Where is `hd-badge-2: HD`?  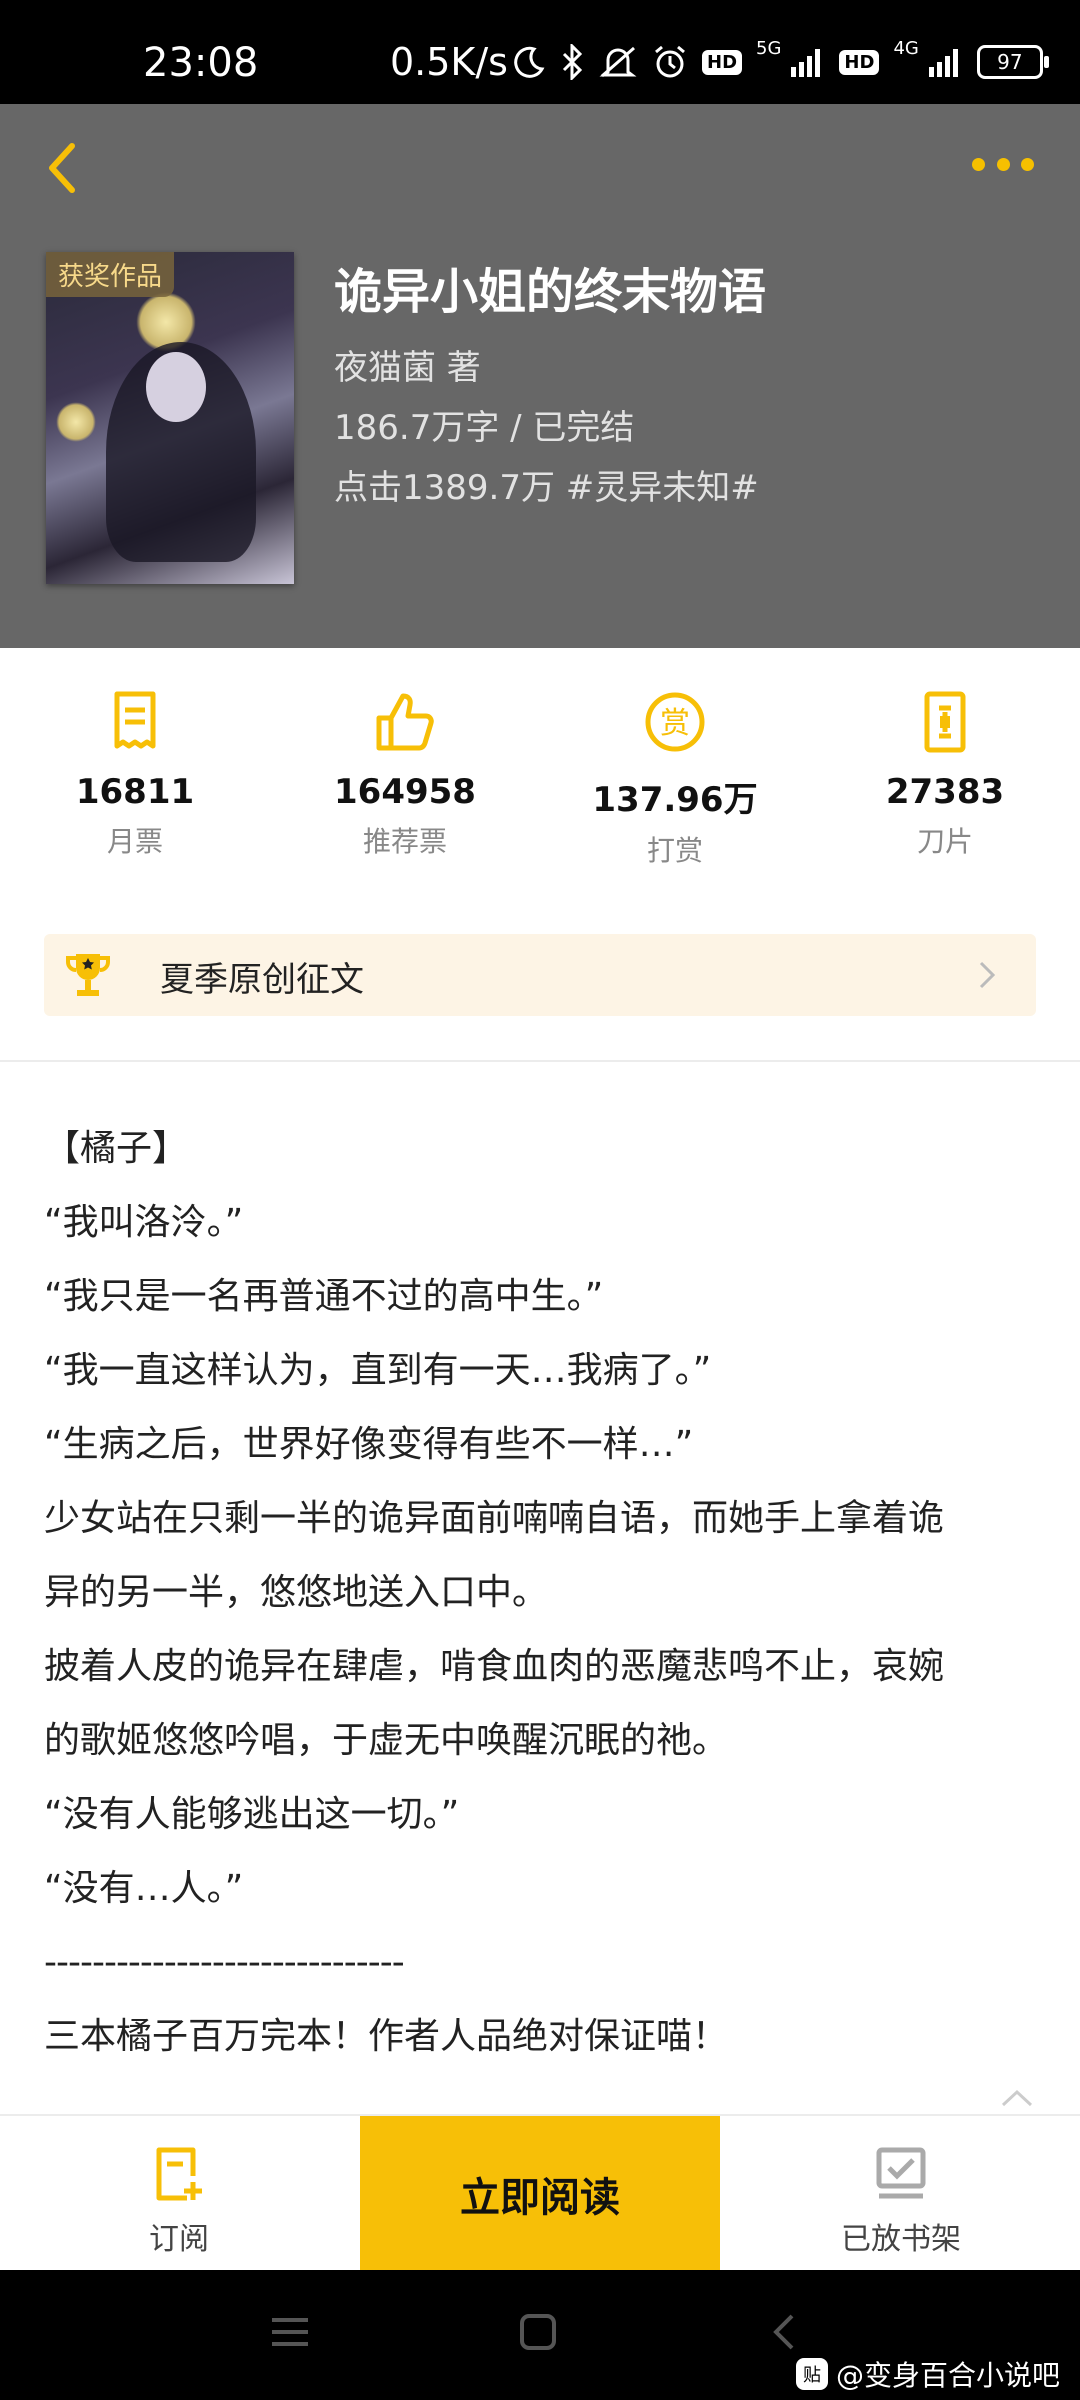 hd-badge-2: HD is located at coordinates (859, 62).